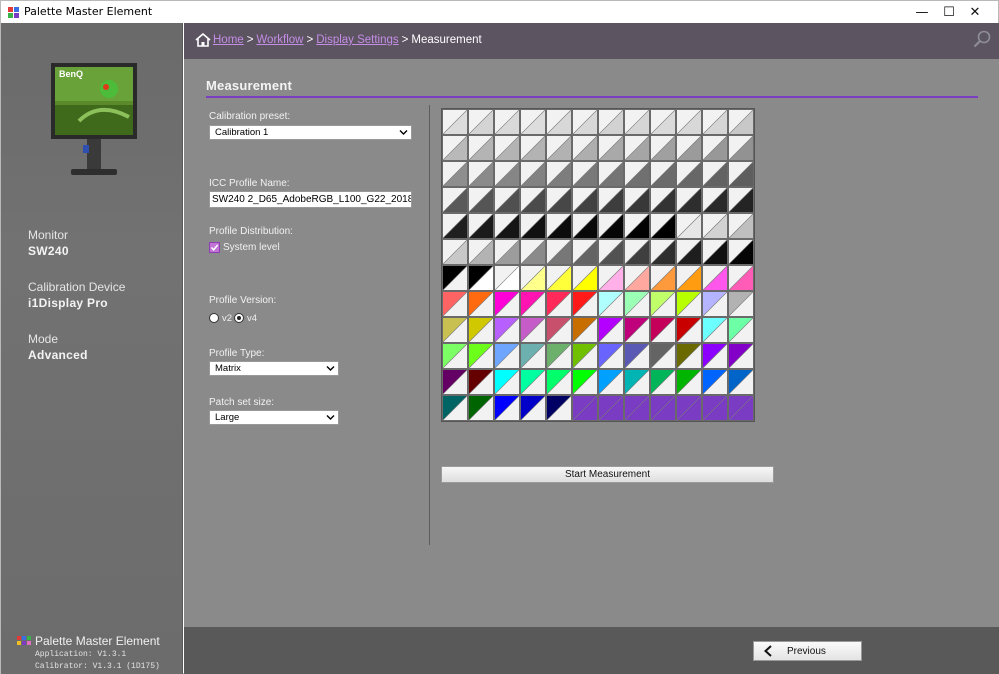  What do you see at coordinates (274, 368) in the screenshot?
I see `profile-type-select: Matrix` at bounding box center [274, 368].